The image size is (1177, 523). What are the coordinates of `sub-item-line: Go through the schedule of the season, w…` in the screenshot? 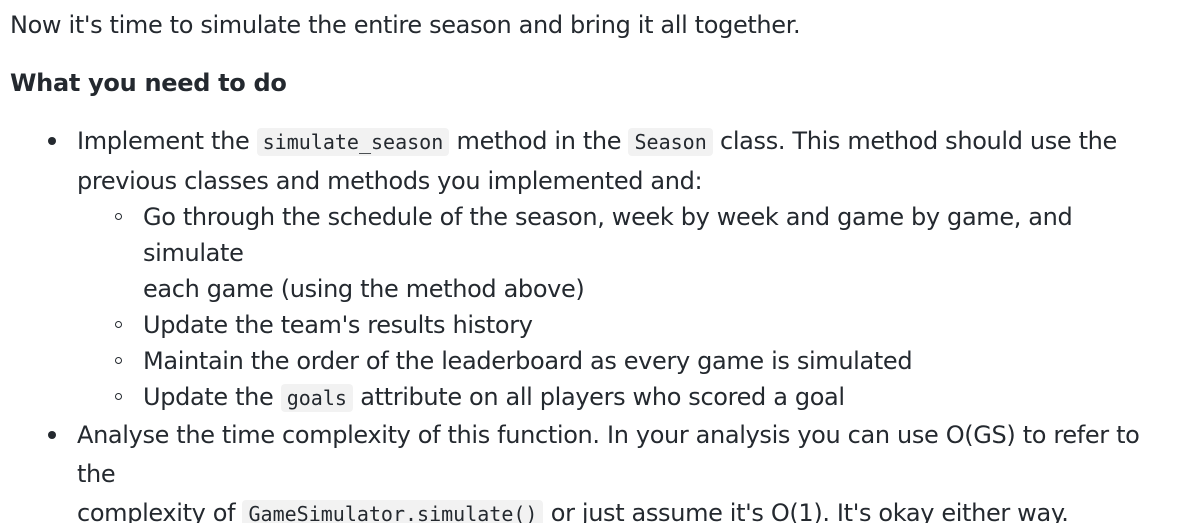 It's located at (608, 235).